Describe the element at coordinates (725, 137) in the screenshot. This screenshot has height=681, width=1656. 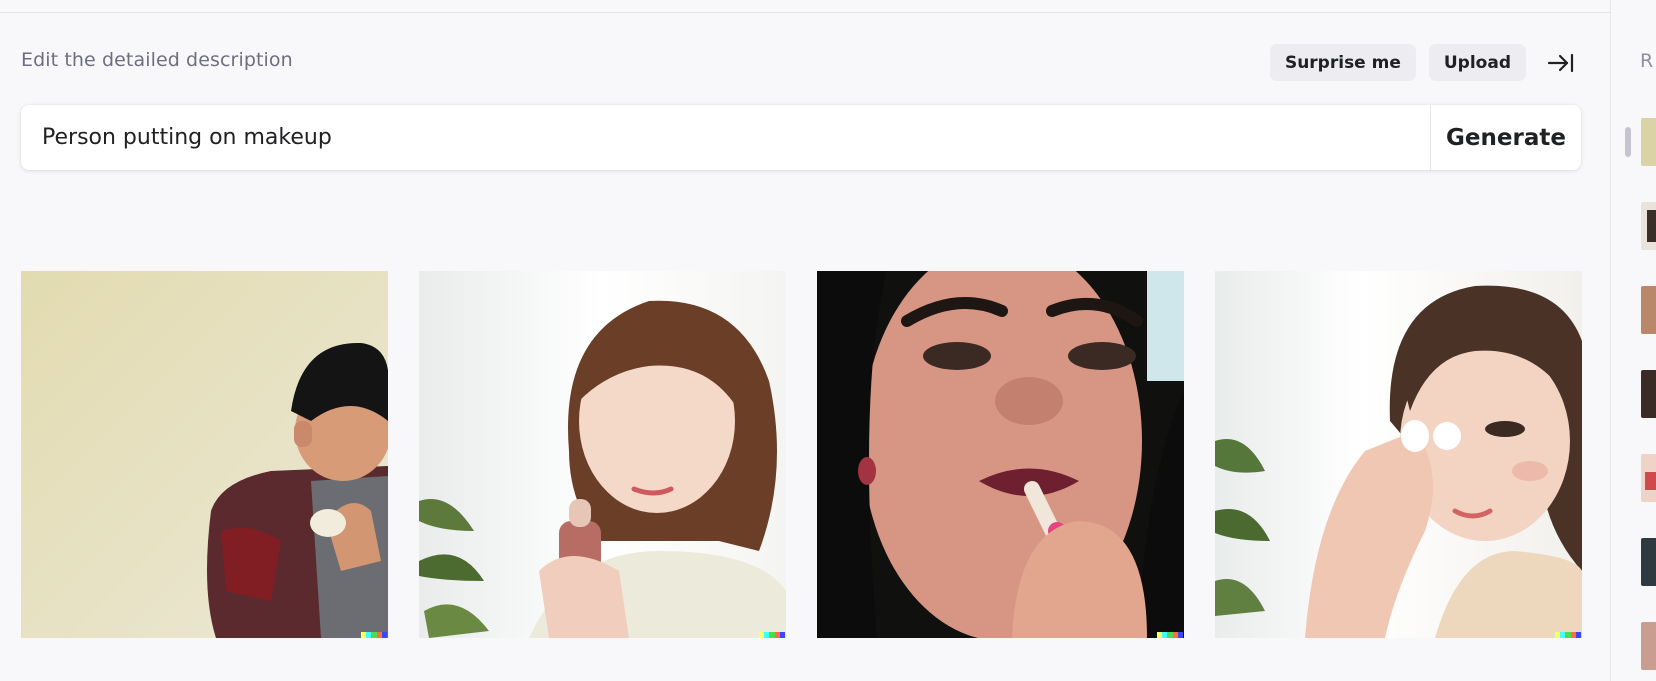
I see `prompt-input: Person putting on makeup` at that location.